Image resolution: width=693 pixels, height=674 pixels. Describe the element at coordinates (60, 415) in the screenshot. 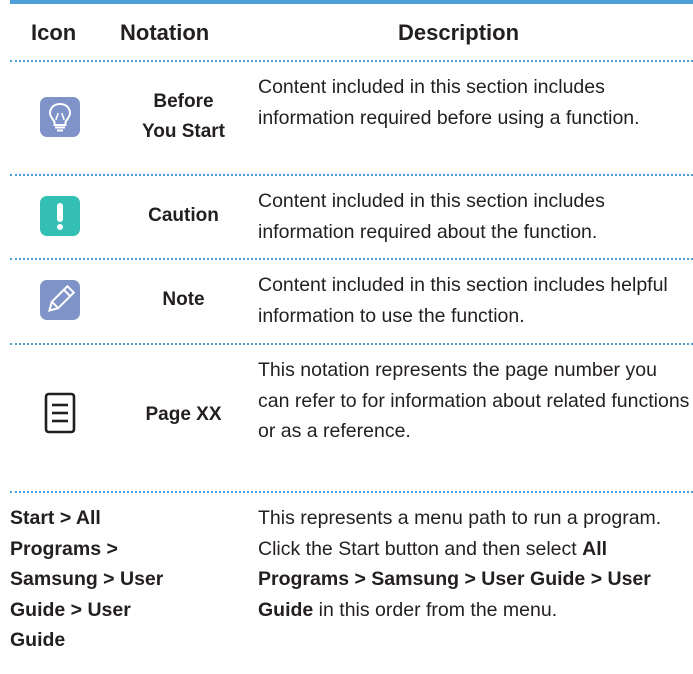

I see `page-icon` at that location.